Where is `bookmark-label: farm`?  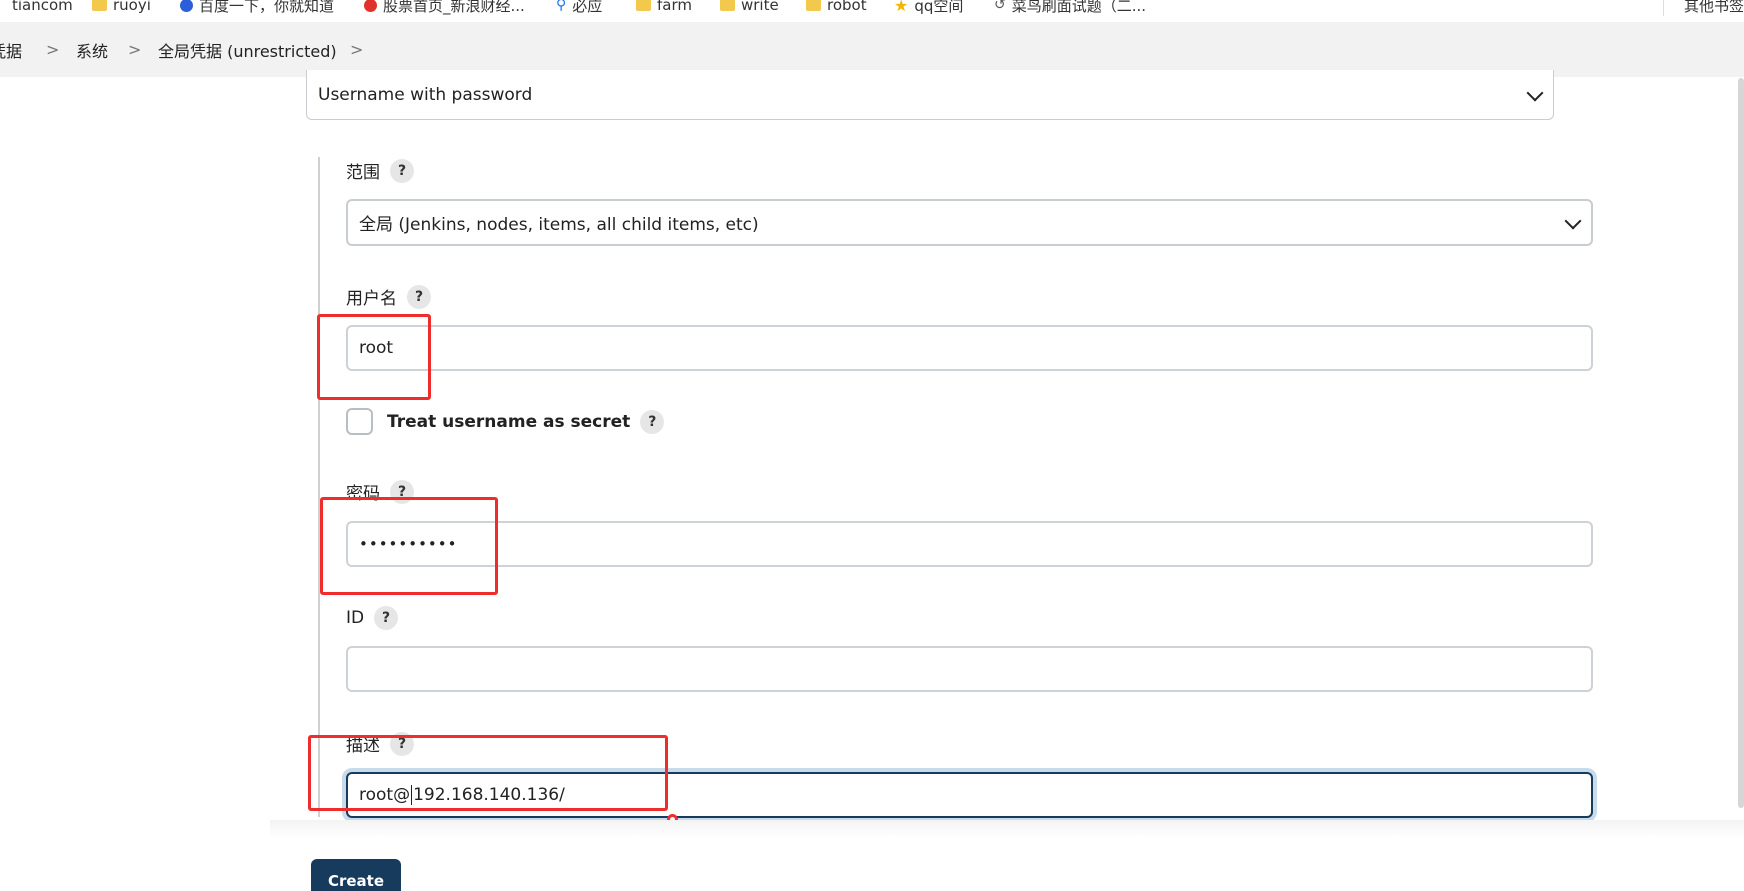 bookmark-label: farm is located at coordinates (674, 7).